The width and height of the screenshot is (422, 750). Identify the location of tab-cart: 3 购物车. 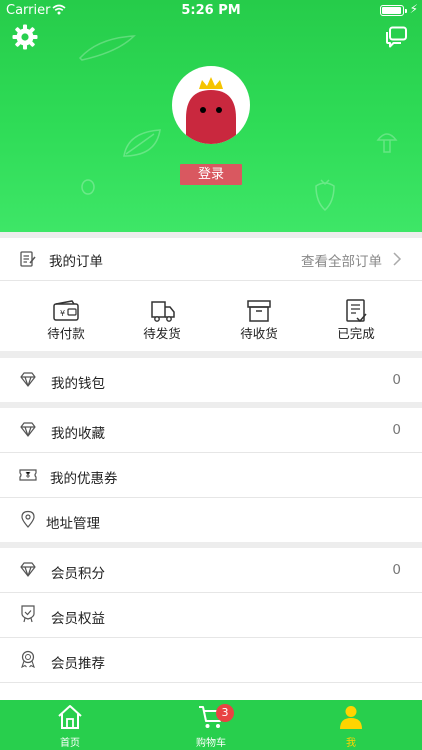
(211, 726).